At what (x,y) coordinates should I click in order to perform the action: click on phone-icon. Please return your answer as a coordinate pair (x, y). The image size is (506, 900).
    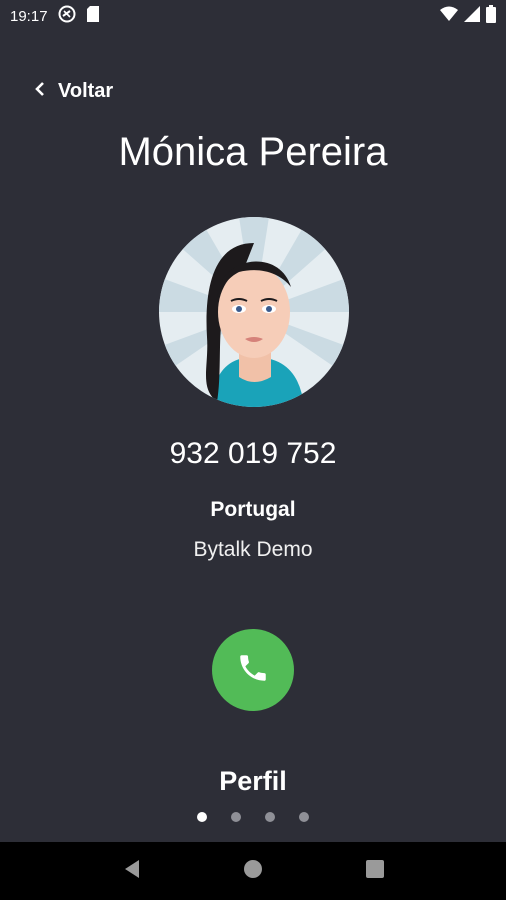
    Looking at the image, I should click on (253, 670).